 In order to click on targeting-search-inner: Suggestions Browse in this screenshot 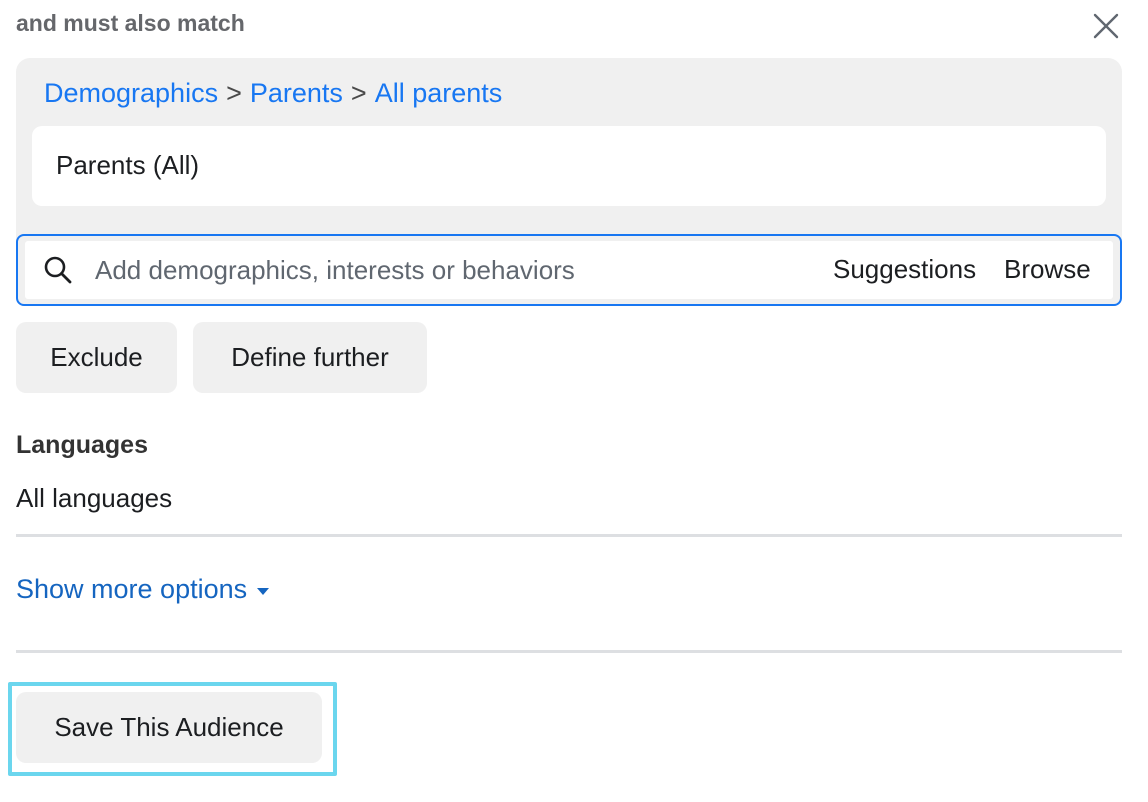, I will do `click(569, 270)`.